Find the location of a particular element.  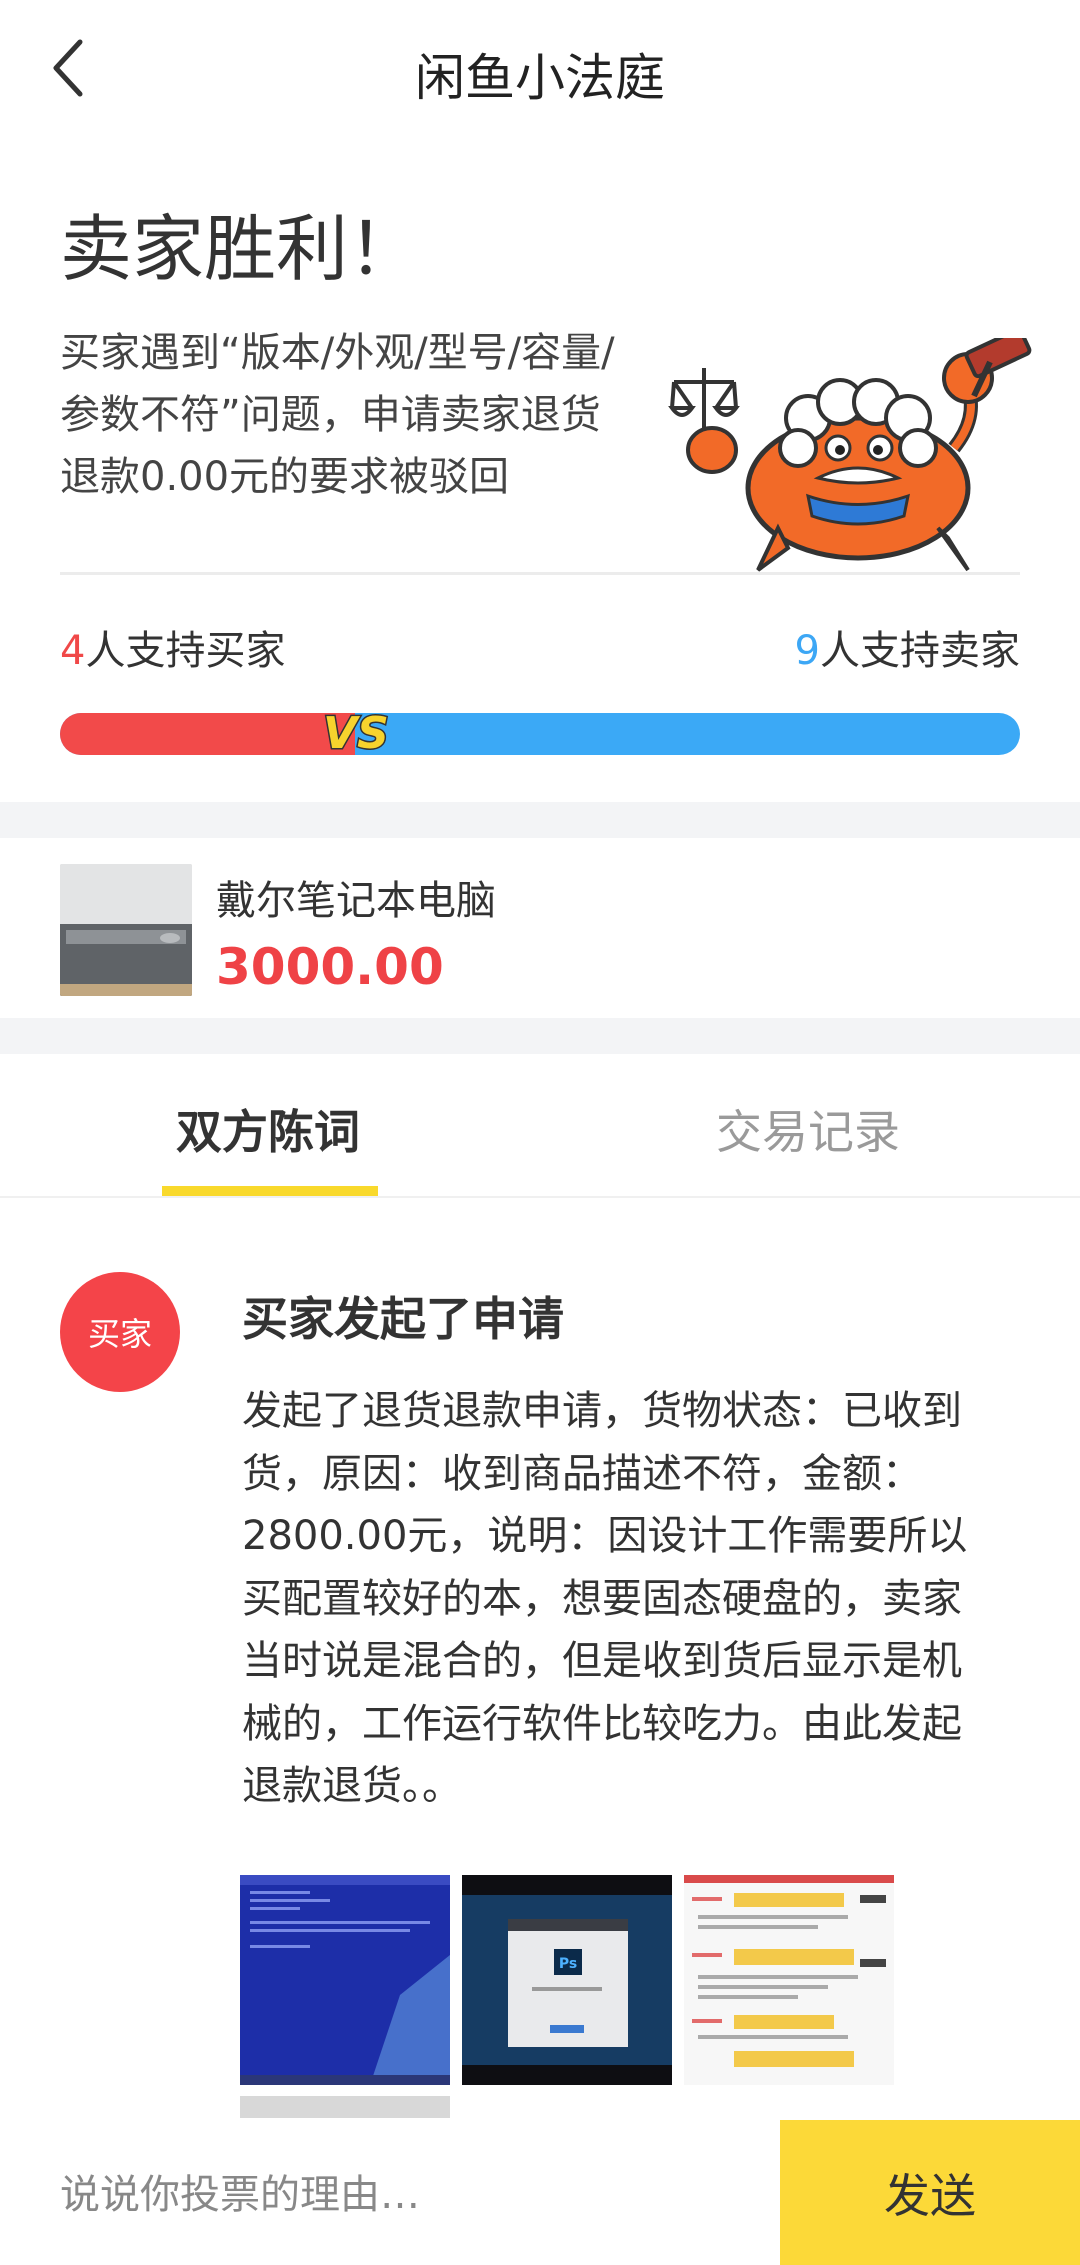

chat-log-photo is located at coordinates (789, 1980).